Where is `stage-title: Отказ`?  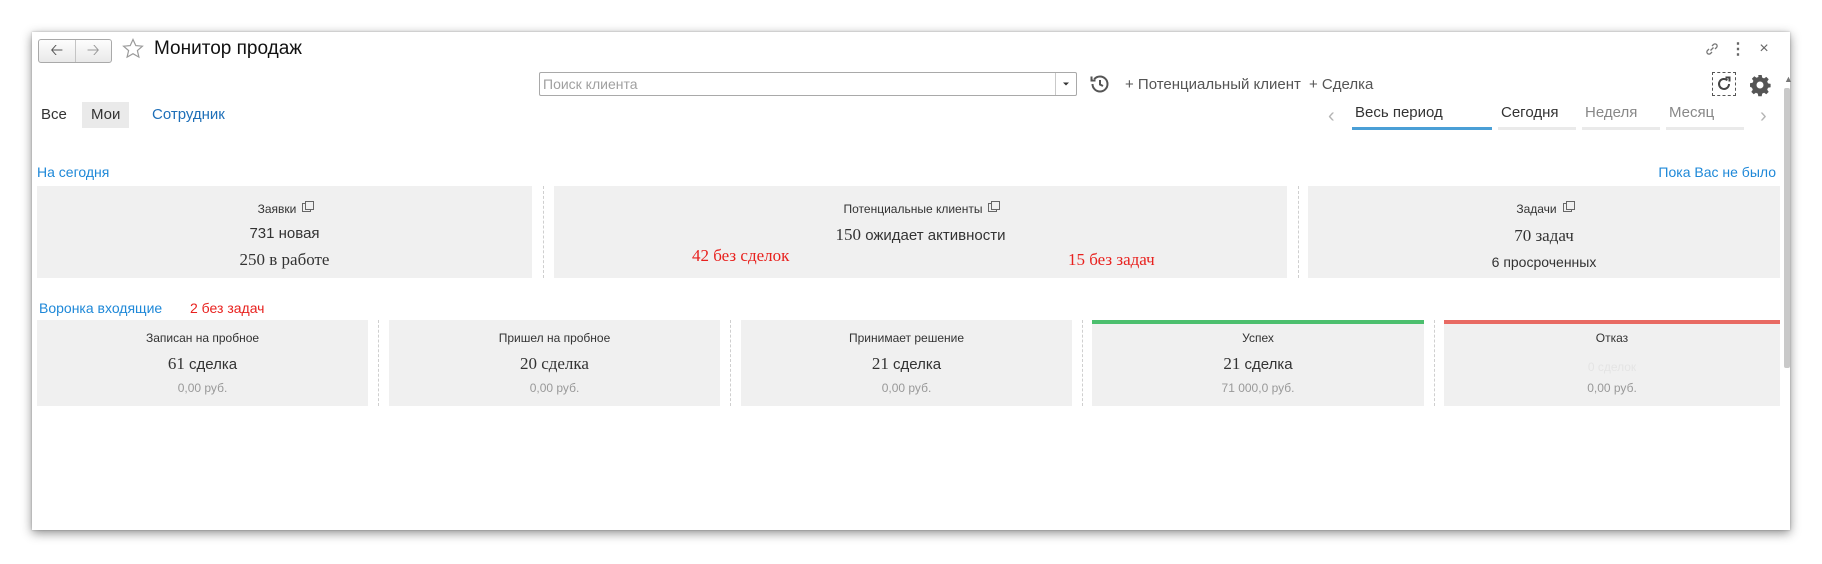
stage-title: Отказ is located at coordinates (1612, 338).